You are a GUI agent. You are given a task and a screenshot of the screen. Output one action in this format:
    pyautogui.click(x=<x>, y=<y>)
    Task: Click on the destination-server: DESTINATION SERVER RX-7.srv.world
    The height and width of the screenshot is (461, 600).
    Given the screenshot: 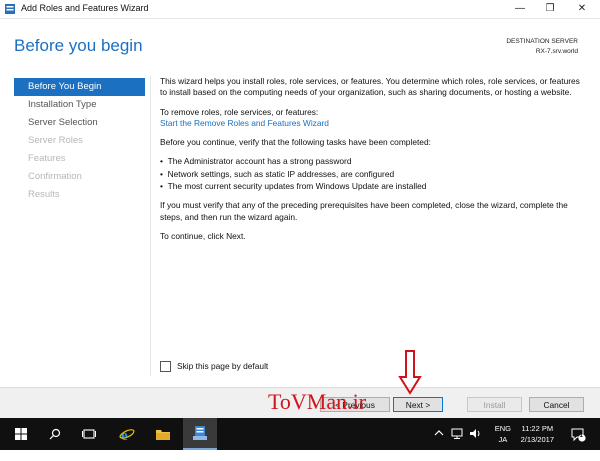 What is the action you would take?
    pyautogui.click(x=542, y=47)
    